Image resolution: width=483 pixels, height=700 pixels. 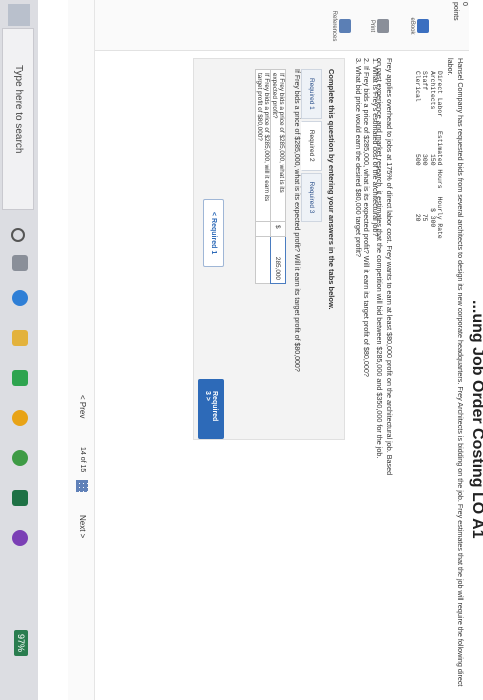 I want to click on table-cell: 75, so click(x=425, y=217).